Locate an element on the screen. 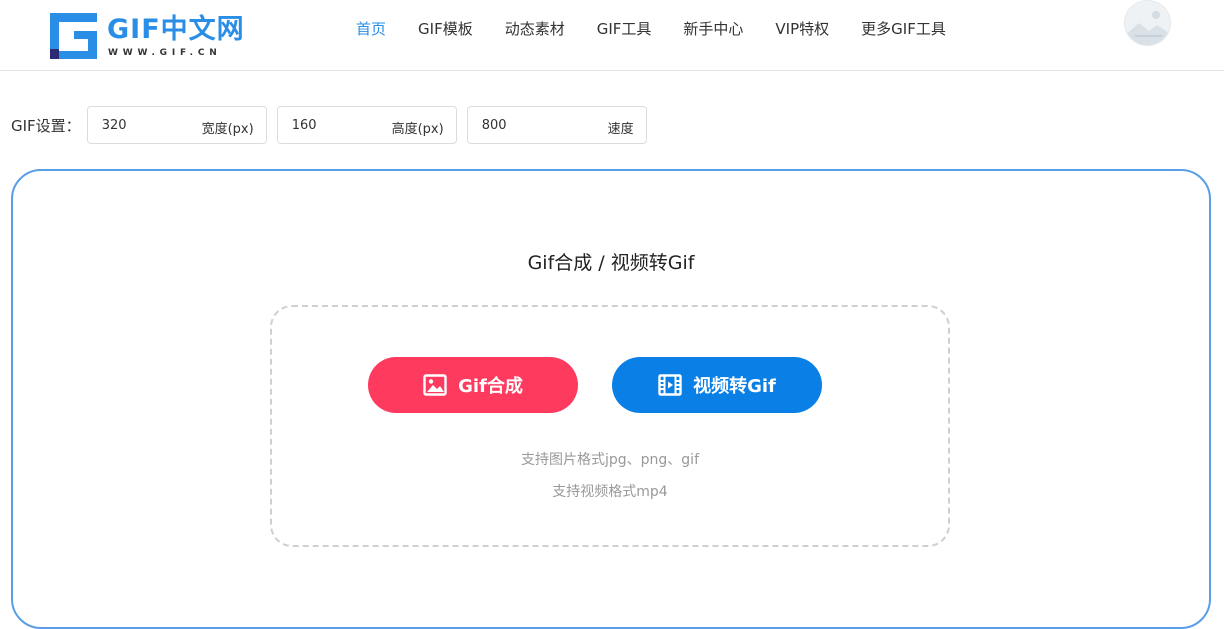  user-avatar is located at coordinates (1147, 23).